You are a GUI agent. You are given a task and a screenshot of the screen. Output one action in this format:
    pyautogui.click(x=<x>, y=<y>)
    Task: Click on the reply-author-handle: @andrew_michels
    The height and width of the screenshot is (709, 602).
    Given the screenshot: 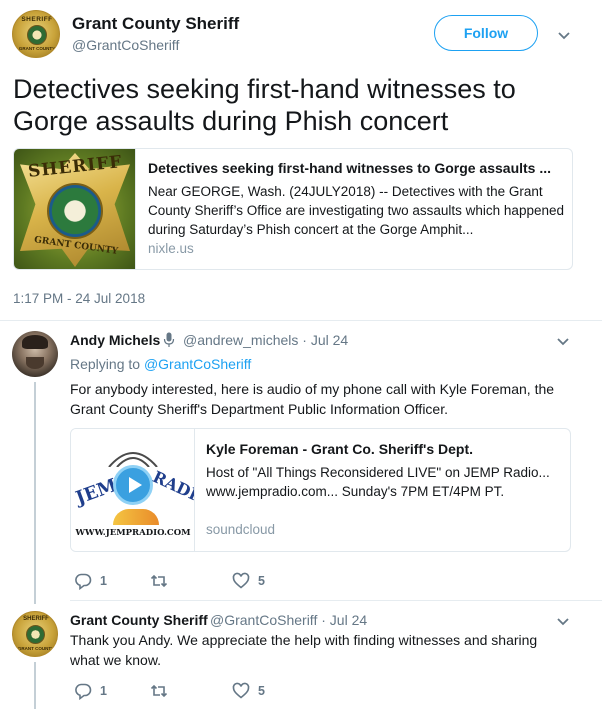 What is the action you would take?
    pyautogui.click(x=240, y=340)
    